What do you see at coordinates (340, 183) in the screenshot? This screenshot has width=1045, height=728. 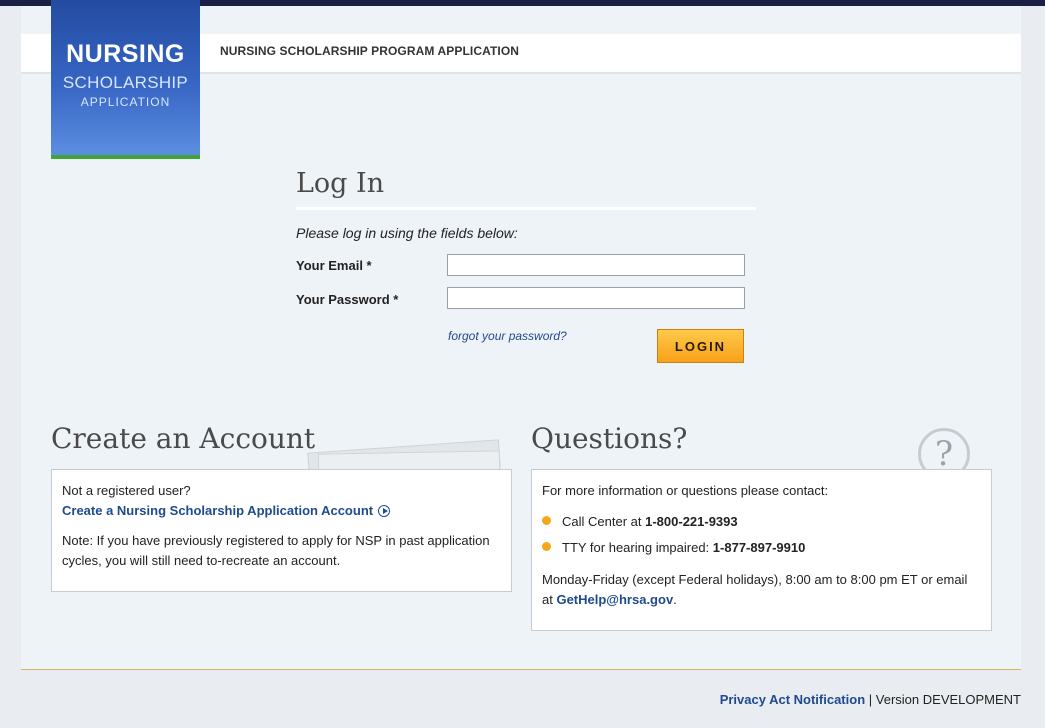 I see `login-heading: Log In` at bounding box center [340, 183].